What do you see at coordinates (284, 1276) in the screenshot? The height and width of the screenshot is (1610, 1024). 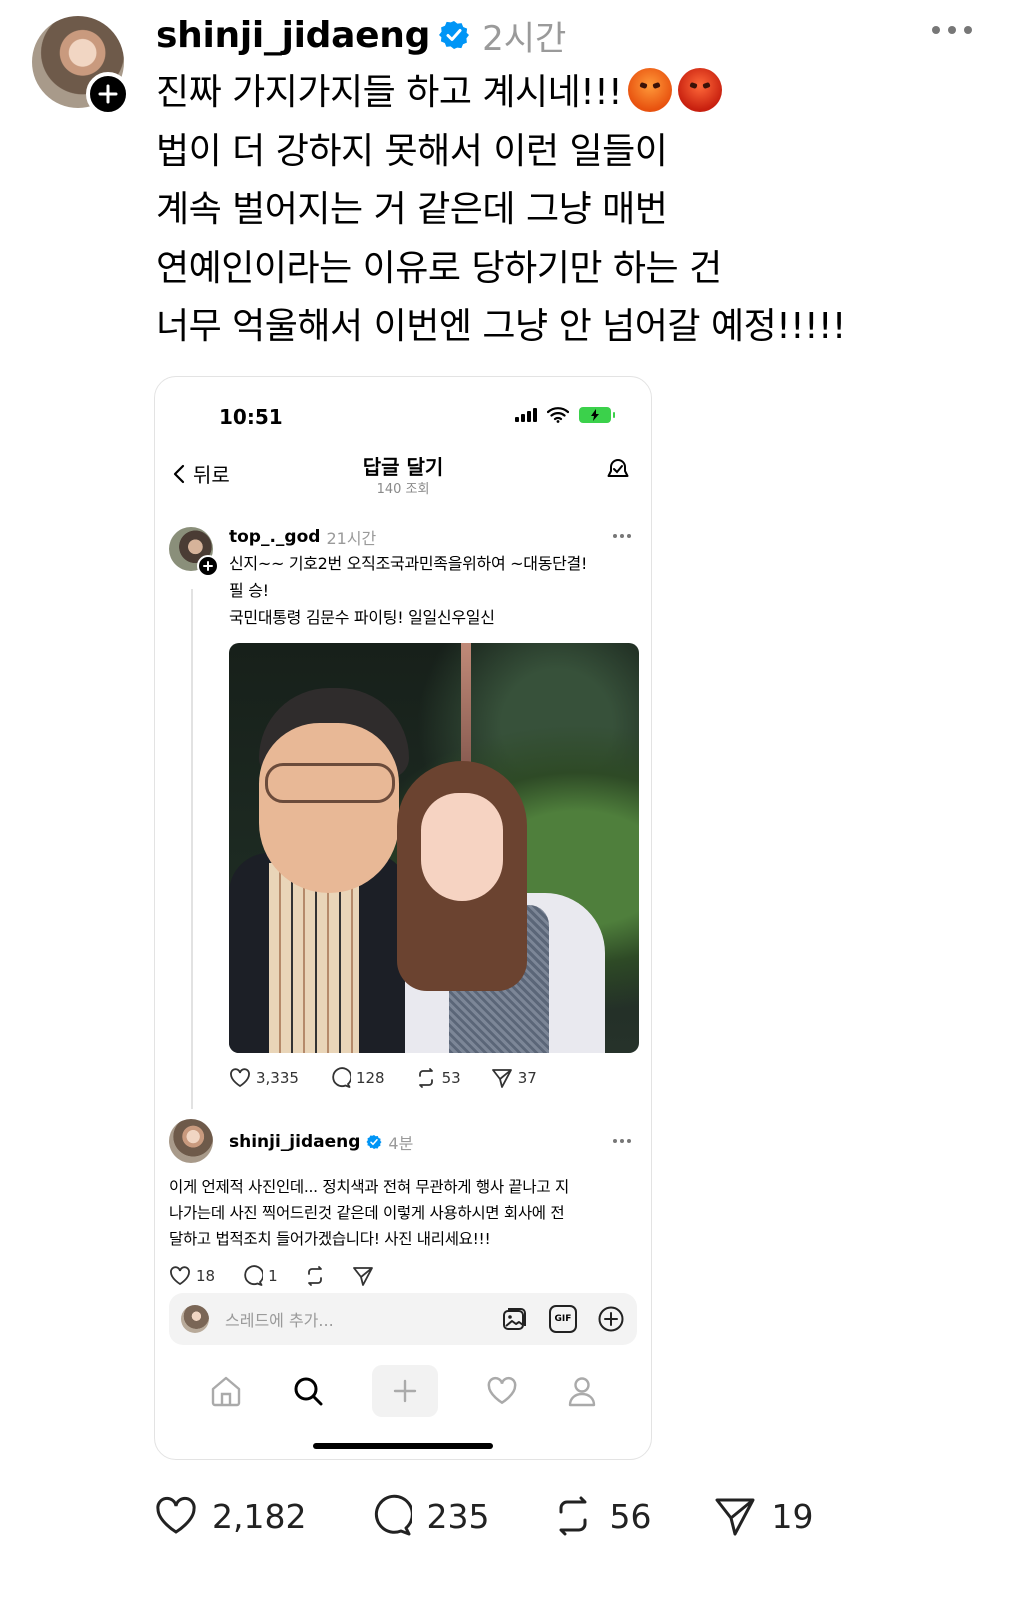 I see `reply-actions: 18 1` at bounding box center [284, 1276].